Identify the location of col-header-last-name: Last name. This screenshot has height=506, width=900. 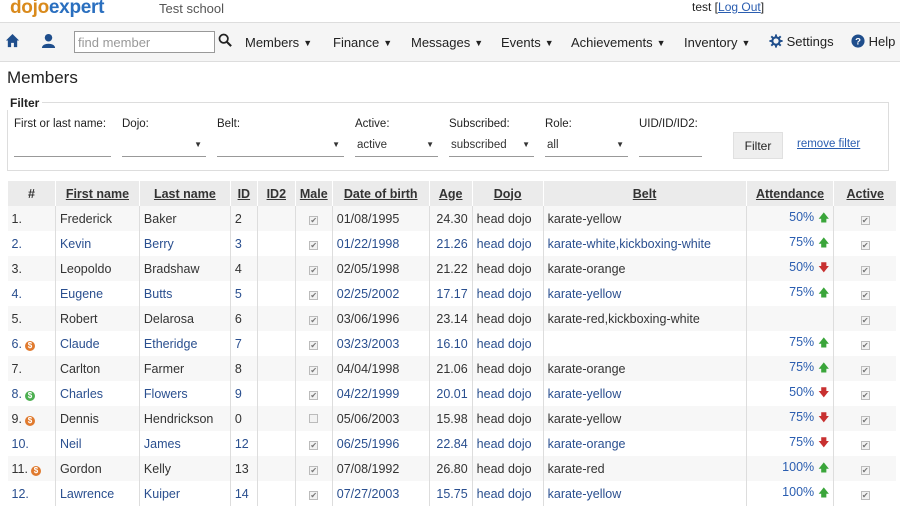
(184, 193).